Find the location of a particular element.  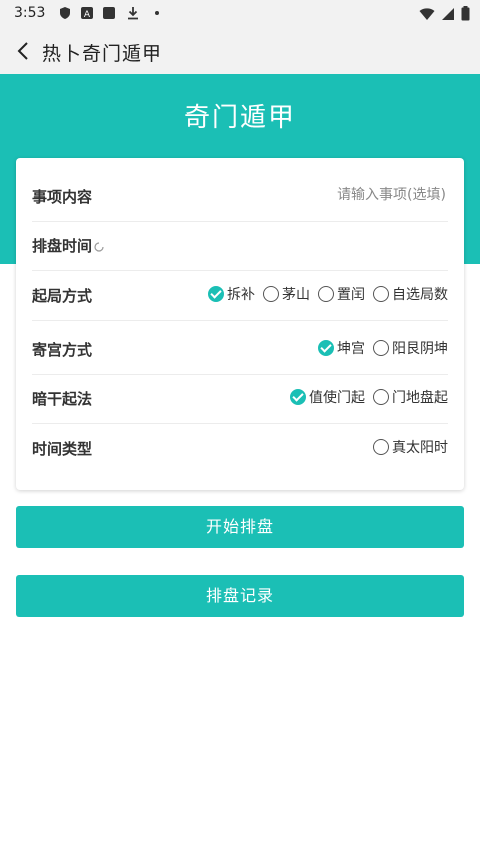

chart-records-button: 排盘记录 is located at coordinates (240, 596).